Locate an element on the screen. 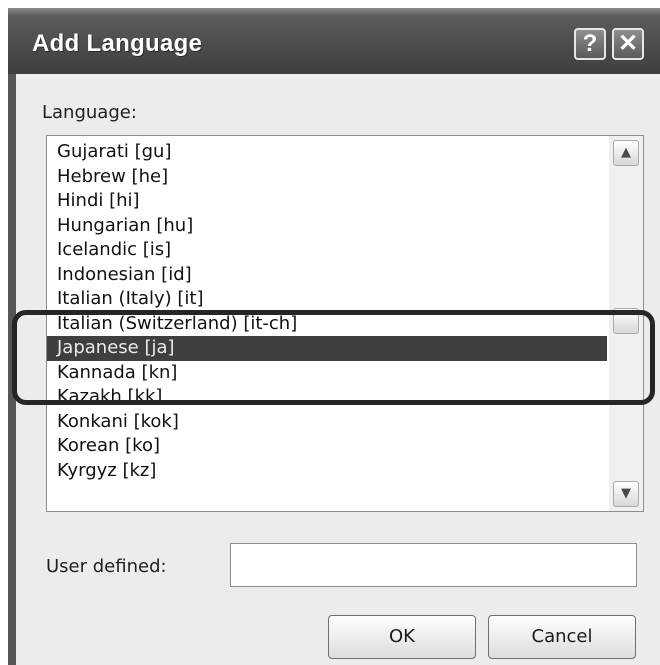 The width and height of the screenshot is (660, 665). list-item: Italian (Italy) [it] is located at coordinates (327, 299).